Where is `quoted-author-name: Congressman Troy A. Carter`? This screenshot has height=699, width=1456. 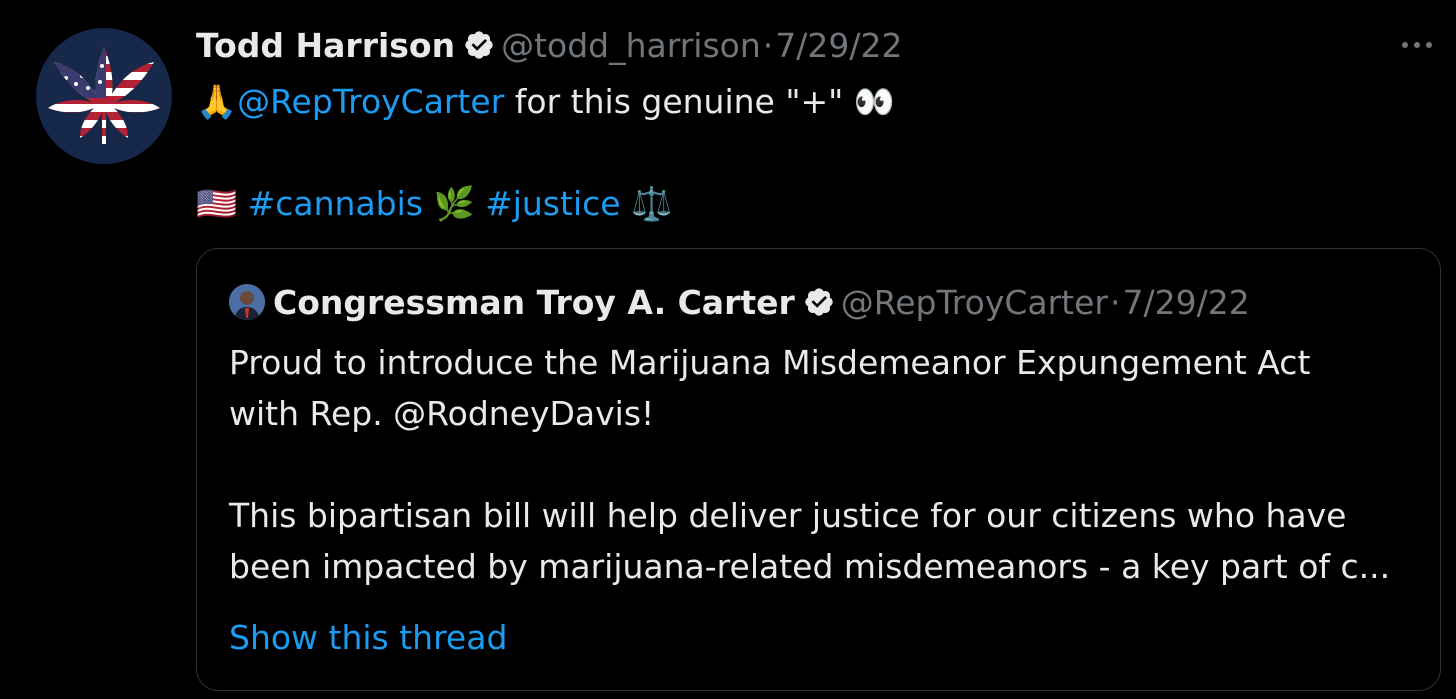 quoted-author-name: Congressman Troy A. Carter is located at coordinates (534, 302).